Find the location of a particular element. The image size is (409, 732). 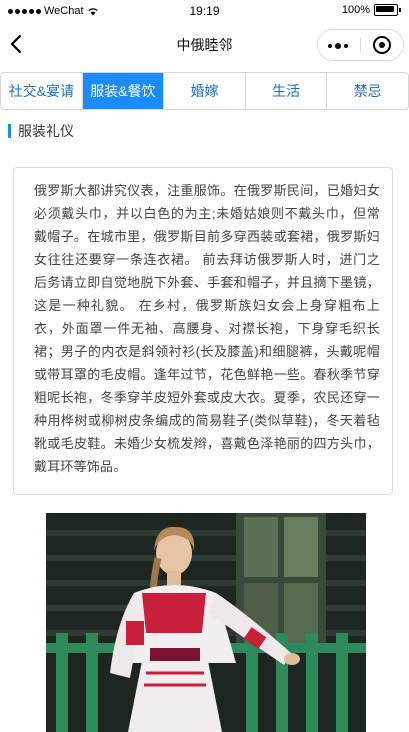

battery-icon is located at coordinates (386, 10).